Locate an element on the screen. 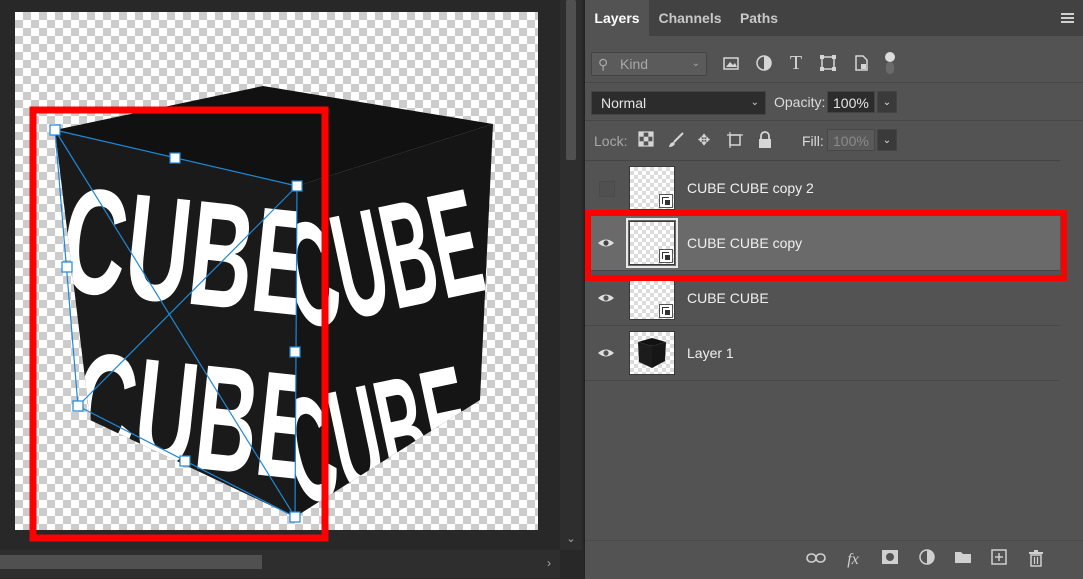  layer-style-fx-icon: fx is located at coordinates (853, 560).